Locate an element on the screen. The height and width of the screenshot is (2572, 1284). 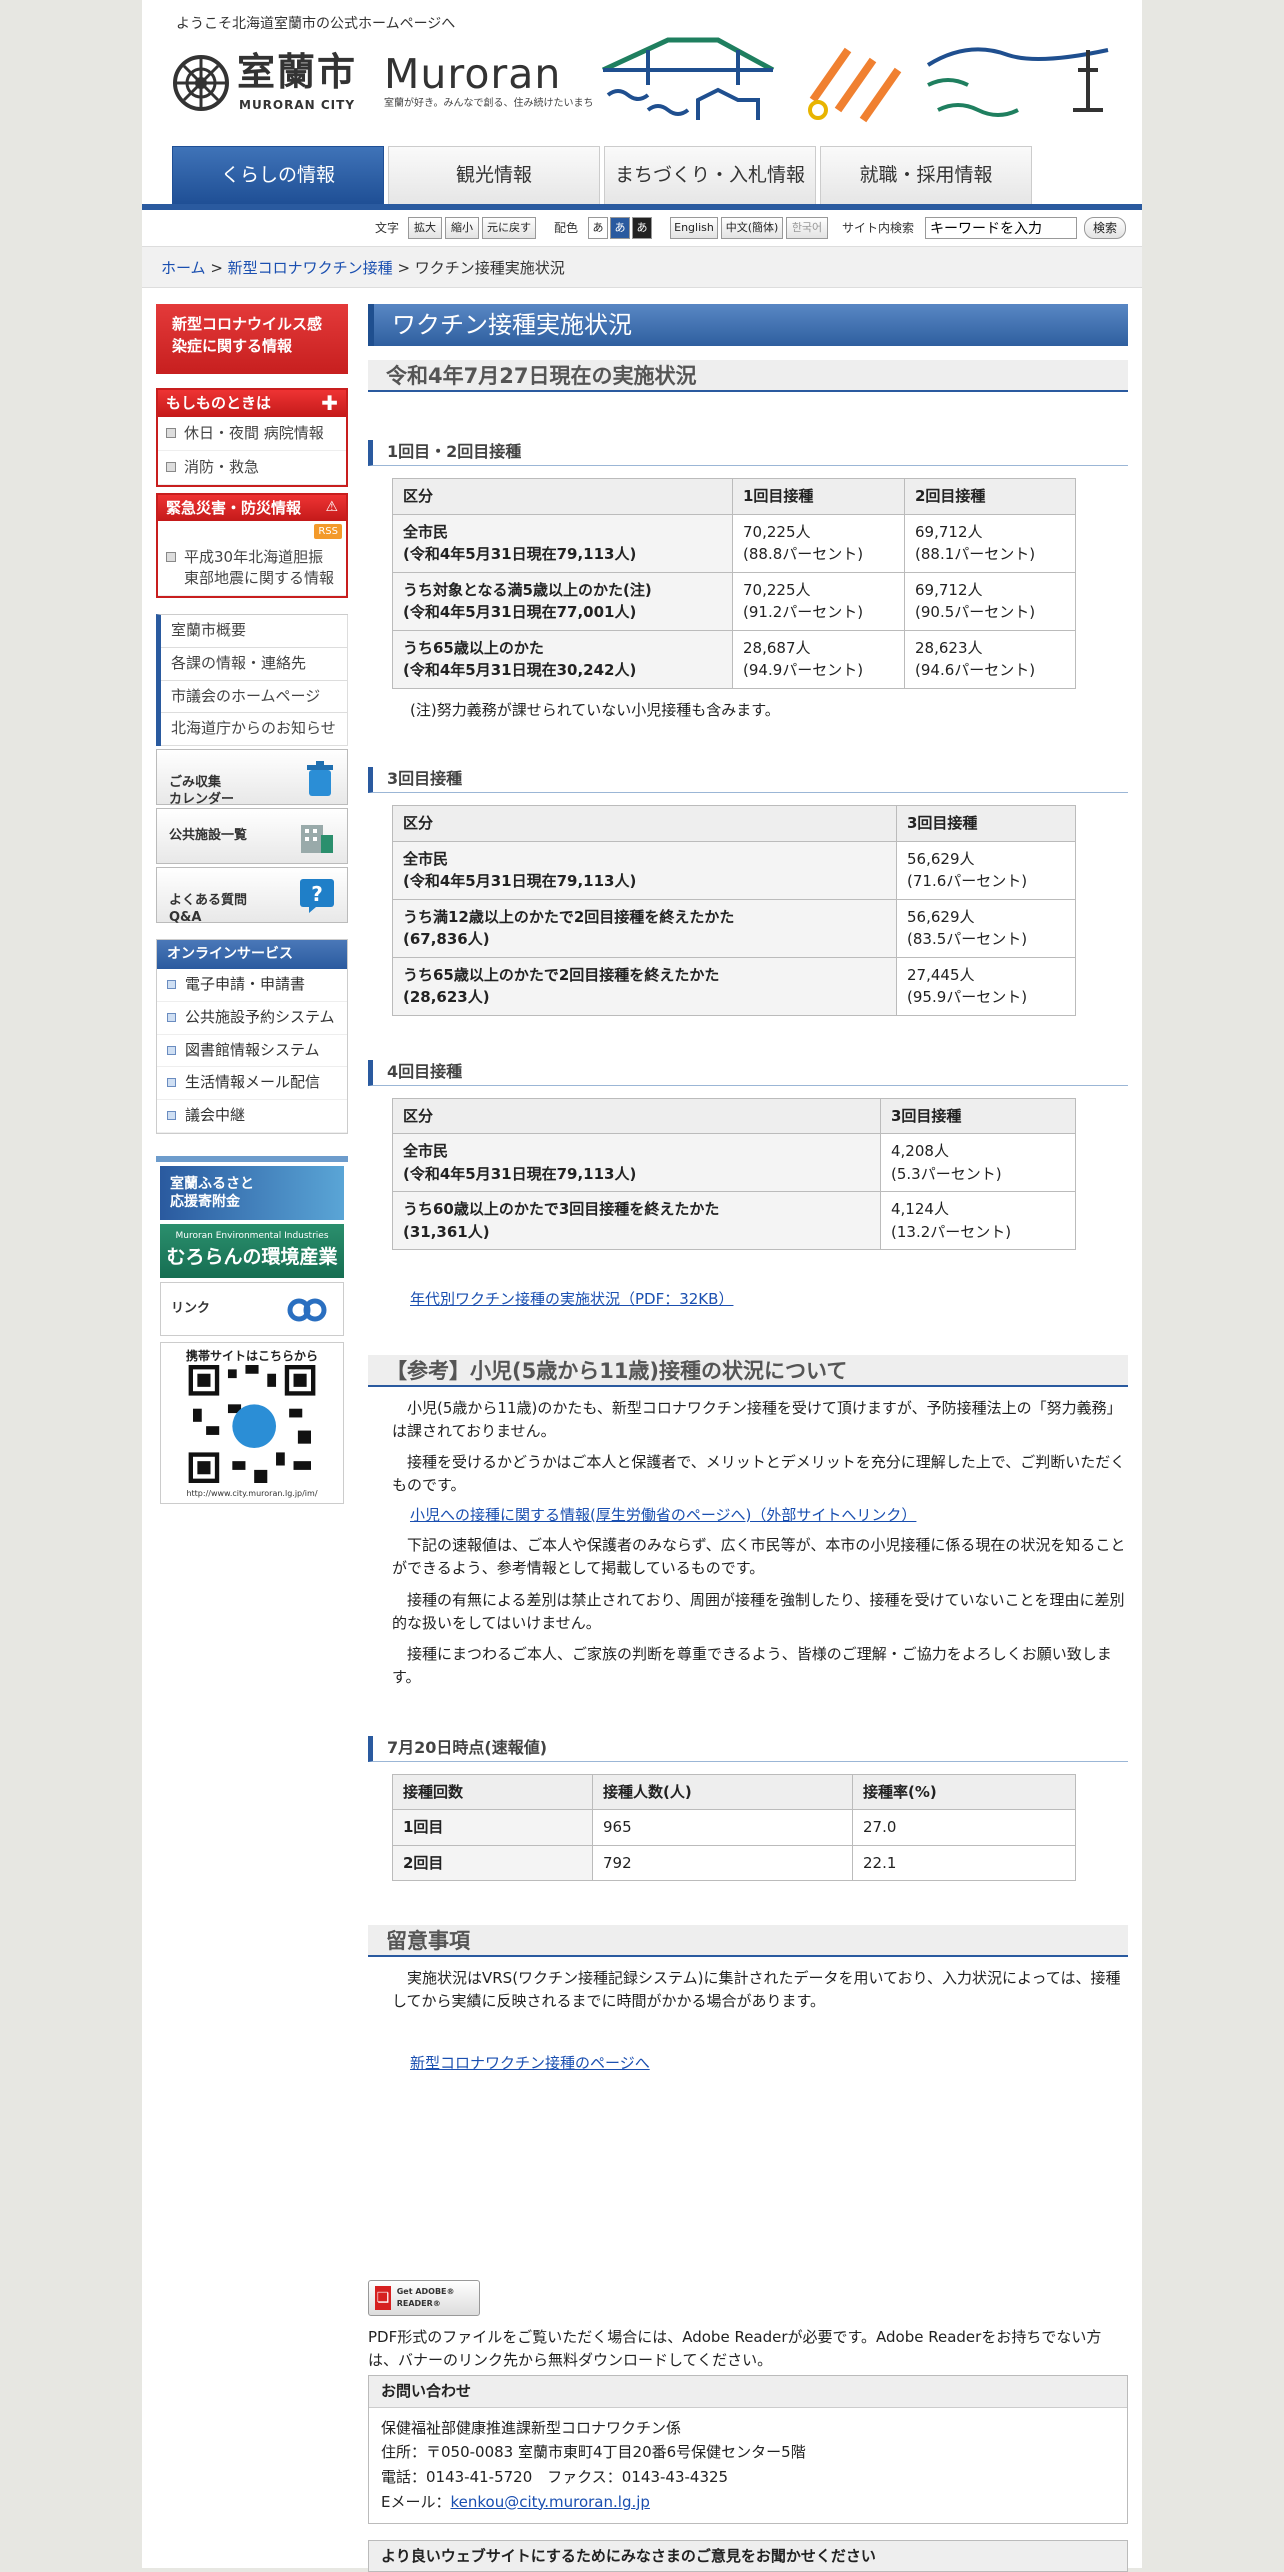
table-cell: 70,225人 (91.2パーセント) is located at coordinates (818, 601).